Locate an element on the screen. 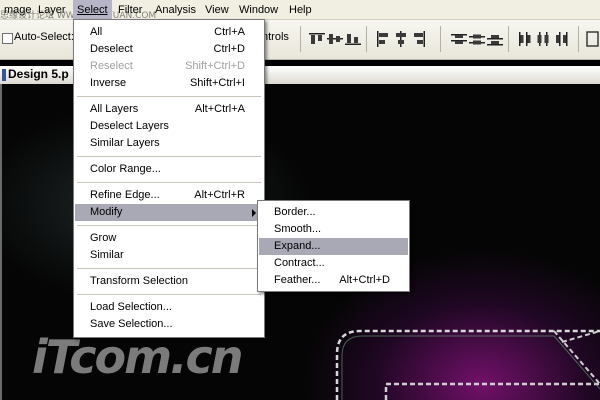  auto-align-layers-icon is located at coordinates (592, 39).